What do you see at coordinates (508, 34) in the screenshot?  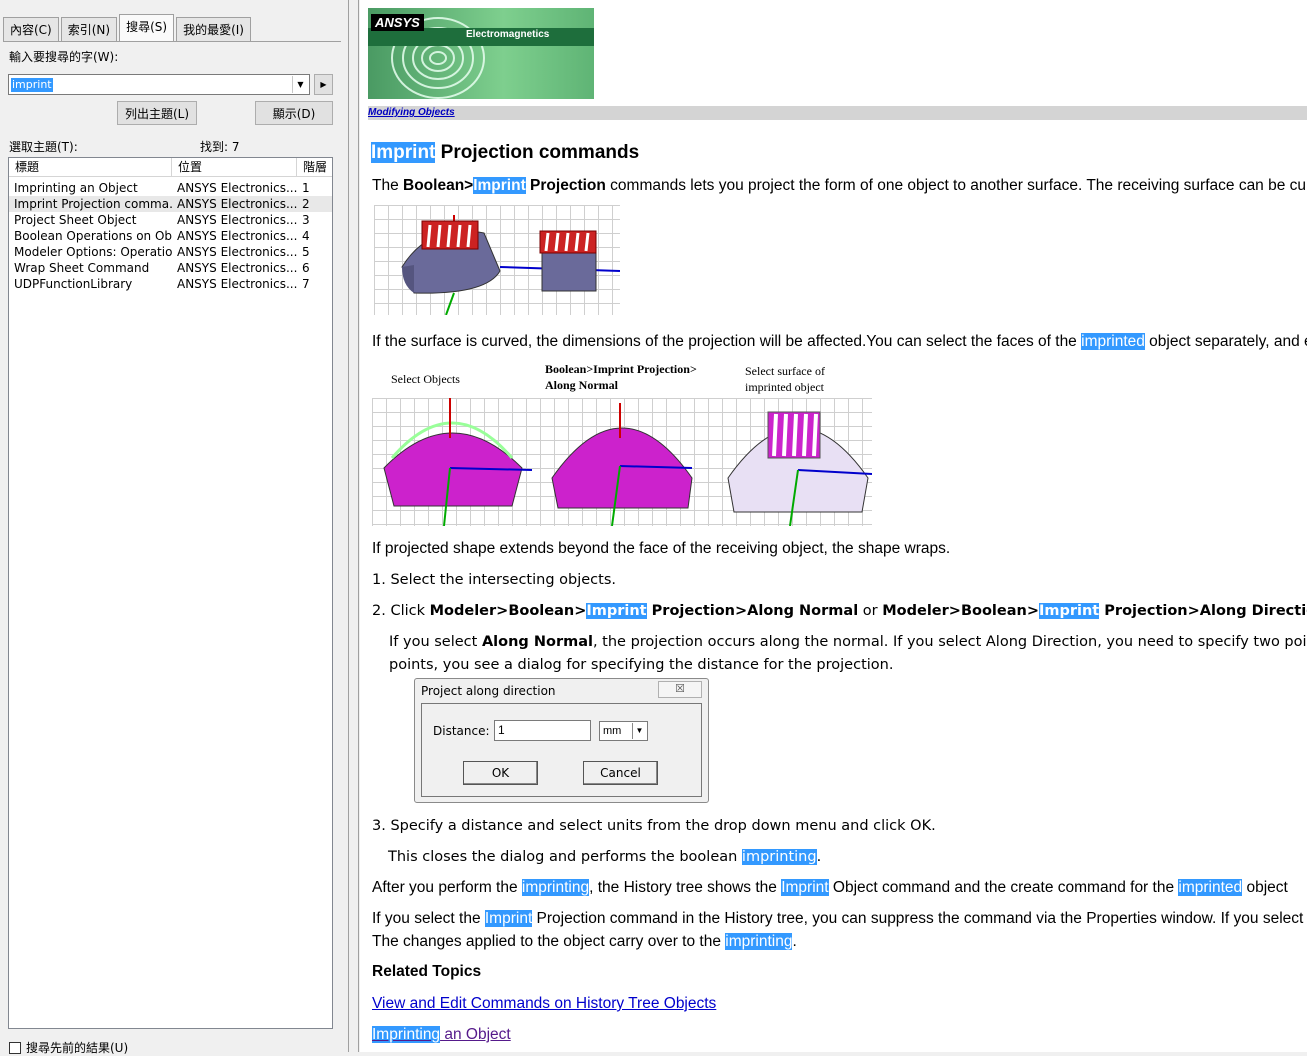 I see `banner-product-name: Electromagnetics` at bounding box center [508, 34].